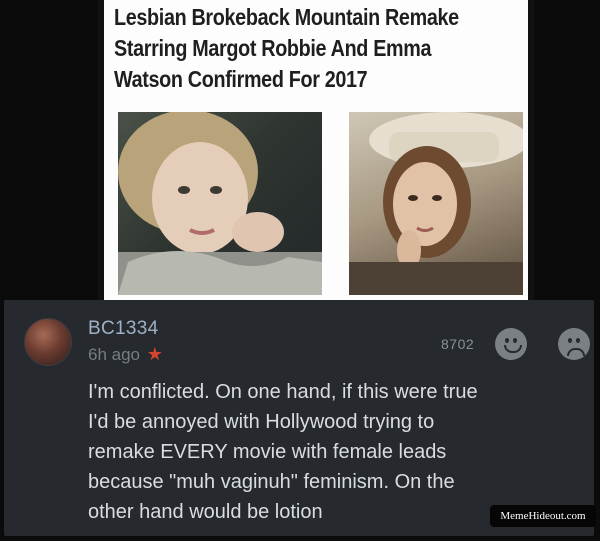  Describe the element at coordinates (48, 342) in the screenshot. I see `avatar` at that location.